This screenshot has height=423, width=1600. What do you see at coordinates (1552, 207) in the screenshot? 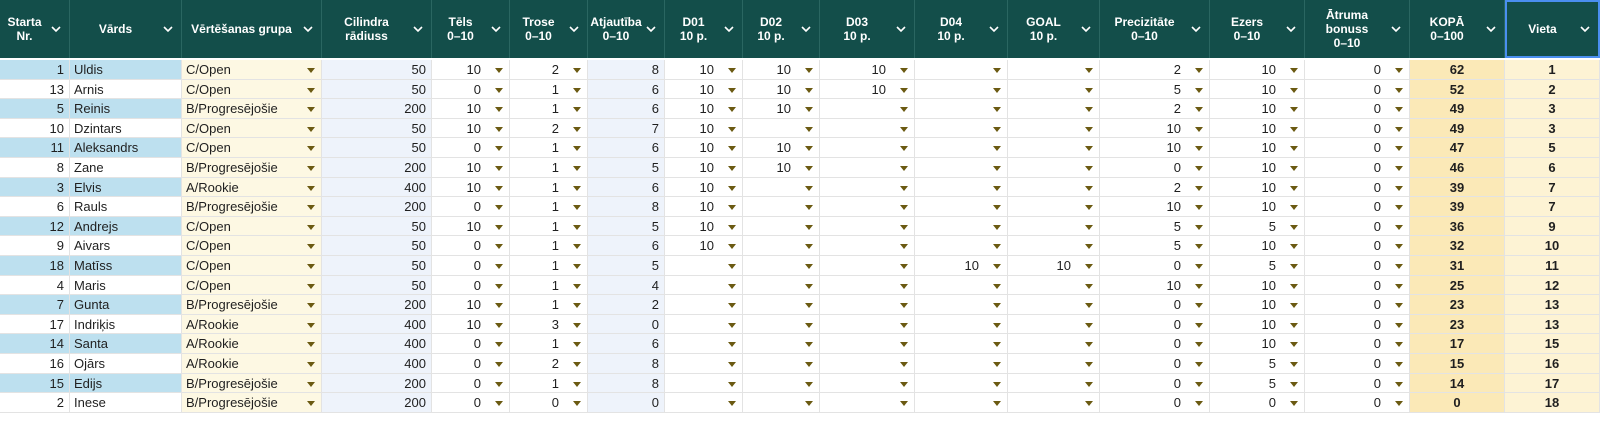
I see `cell-vieta: 7` at bounding box center [1552, 207].